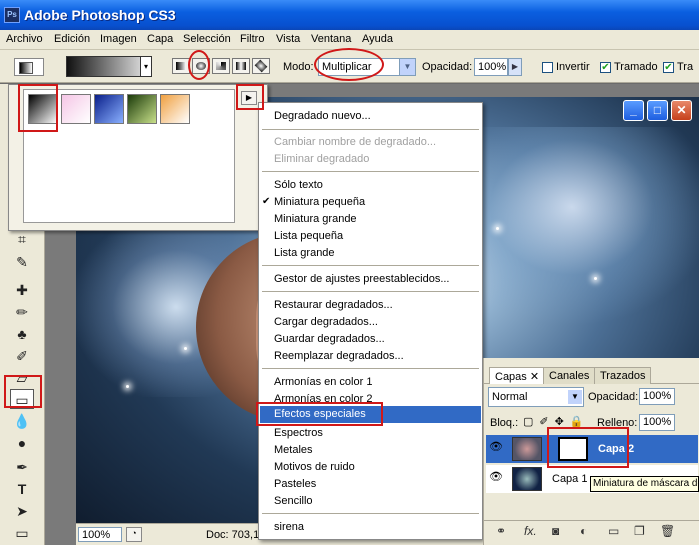  I want to click on menu-item-harmonies-1: Armonías en color 1, so click(323, 382).